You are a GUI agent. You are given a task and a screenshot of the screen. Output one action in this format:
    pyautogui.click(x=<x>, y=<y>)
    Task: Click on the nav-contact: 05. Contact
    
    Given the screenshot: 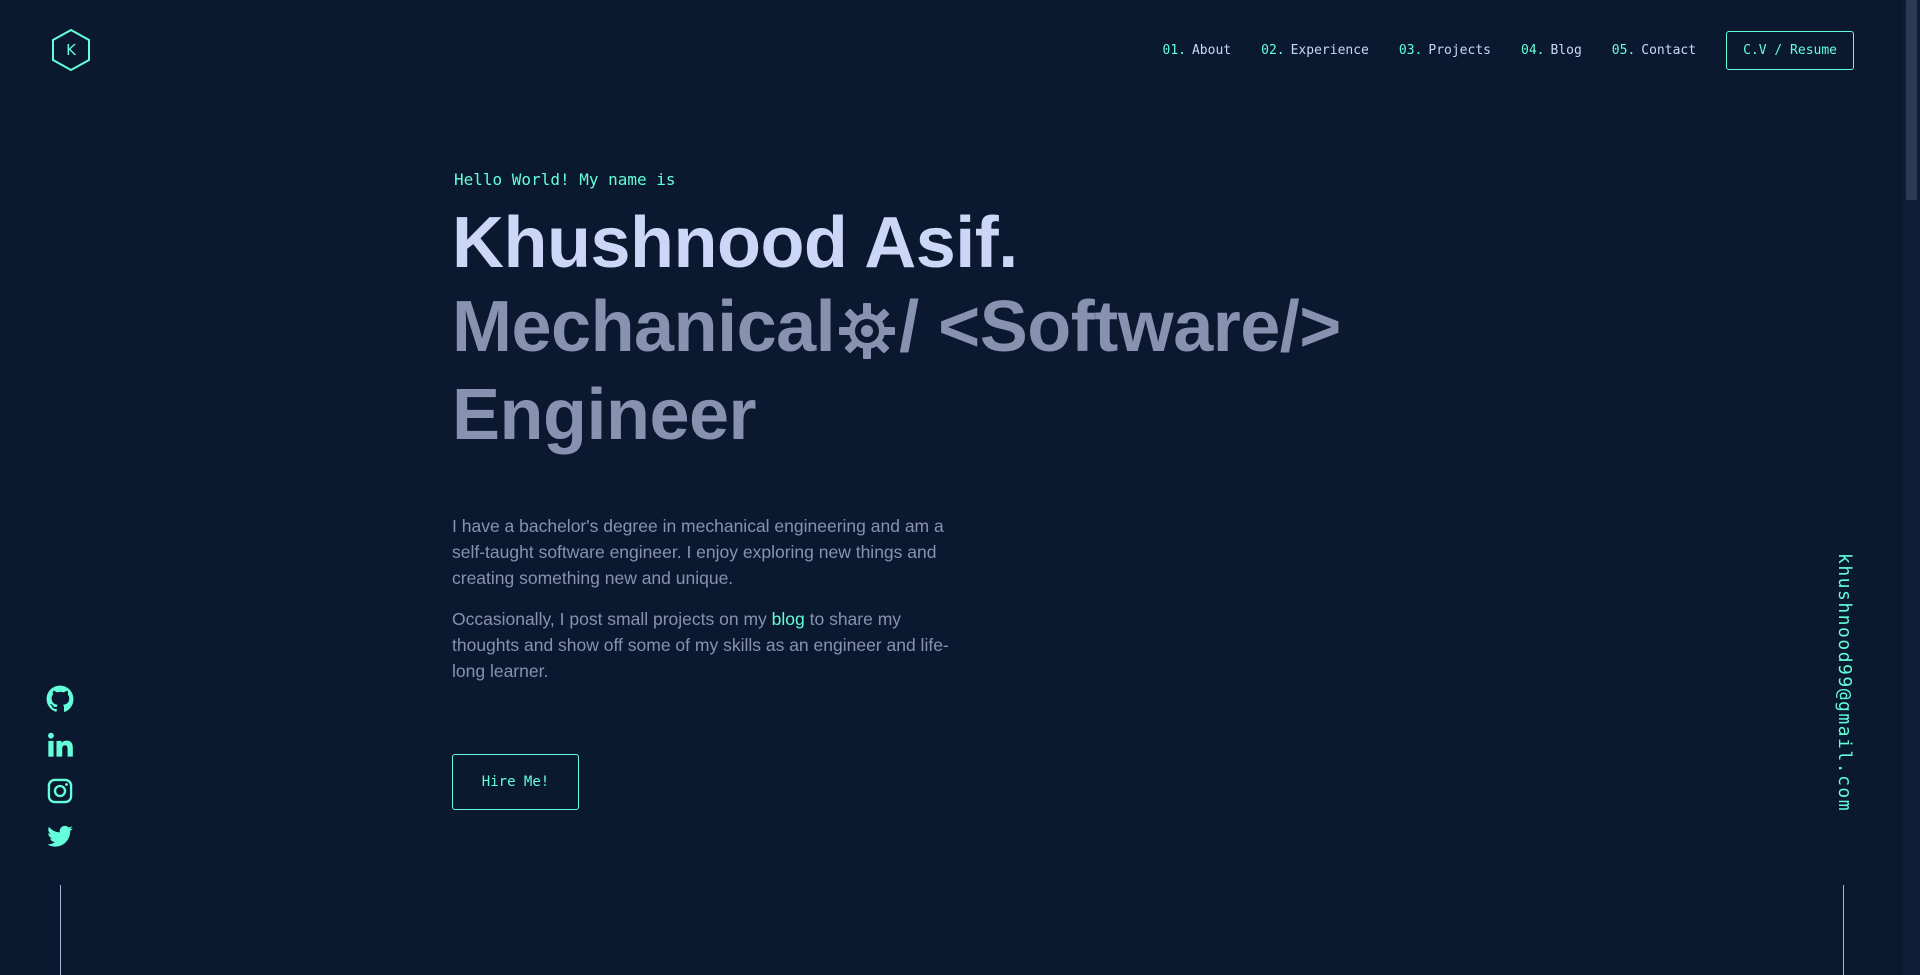 What is the action you would take?
    pyautogui.click(x=1654, y=50)
    